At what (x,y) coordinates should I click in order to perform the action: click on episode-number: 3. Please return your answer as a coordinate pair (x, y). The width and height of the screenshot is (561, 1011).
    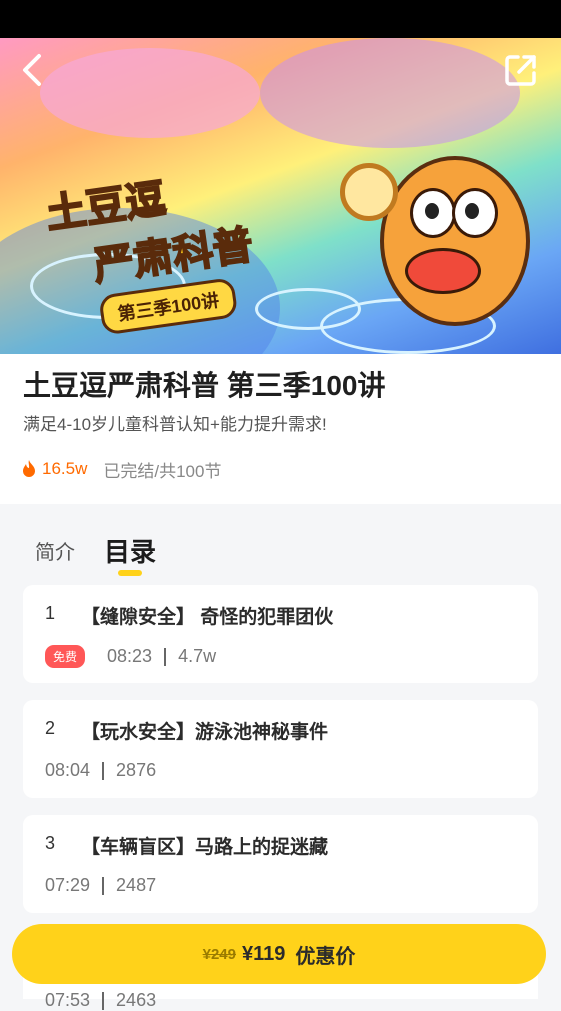
    Looking at the image, I should click on (50, 843).